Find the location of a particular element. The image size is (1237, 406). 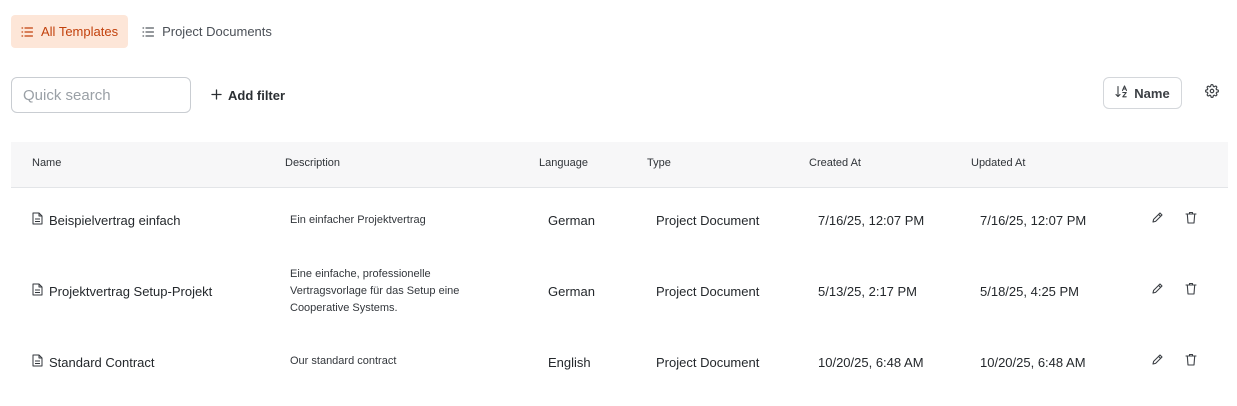

template-name-cell: Projektvertrag Setup-Projekt is located at coordinates (122, 291).